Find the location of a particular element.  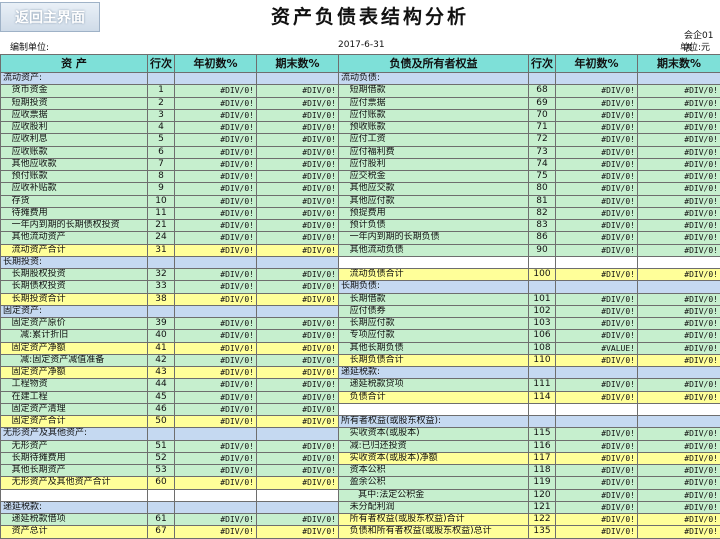

liability-line-no-cell: 70 is located at coordinates (542, 115).